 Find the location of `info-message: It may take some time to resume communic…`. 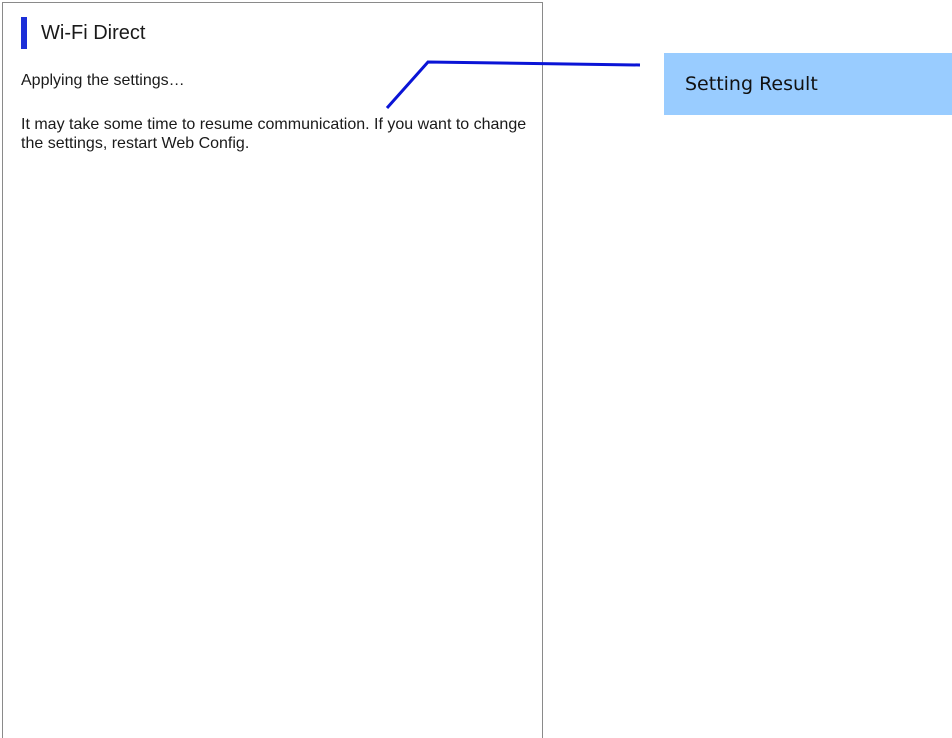

info-message: It may take some time to resume communic… is located at coordinates (274, 134).